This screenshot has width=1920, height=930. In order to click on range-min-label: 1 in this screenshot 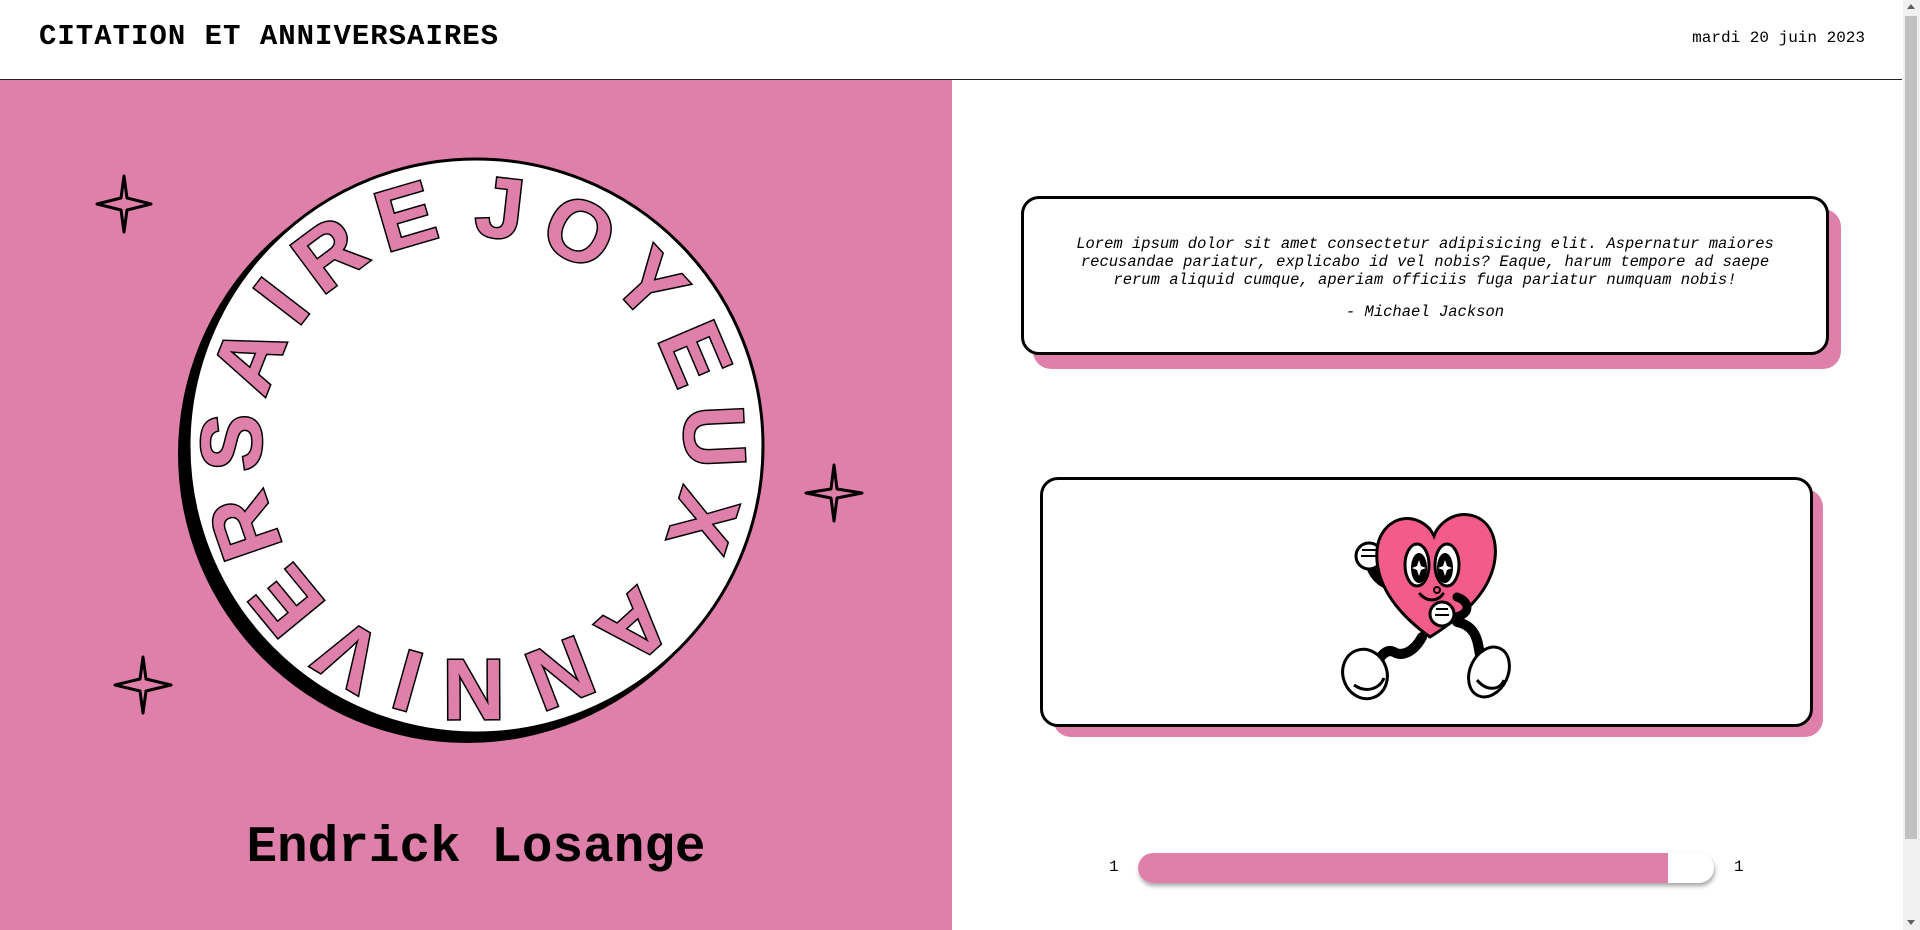, I will do `click(1114, 867)`.